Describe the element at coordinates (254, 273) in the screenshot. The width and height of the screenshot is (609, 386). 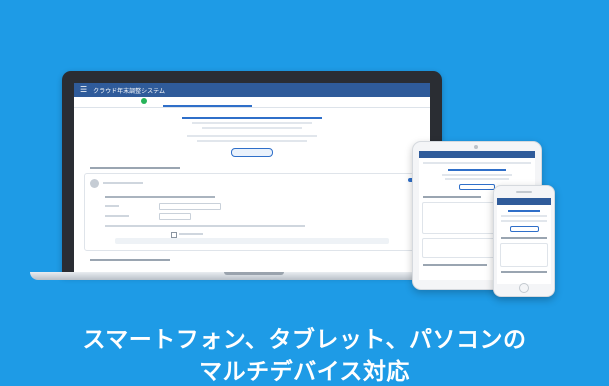
I see `laptop-notch` at that location.